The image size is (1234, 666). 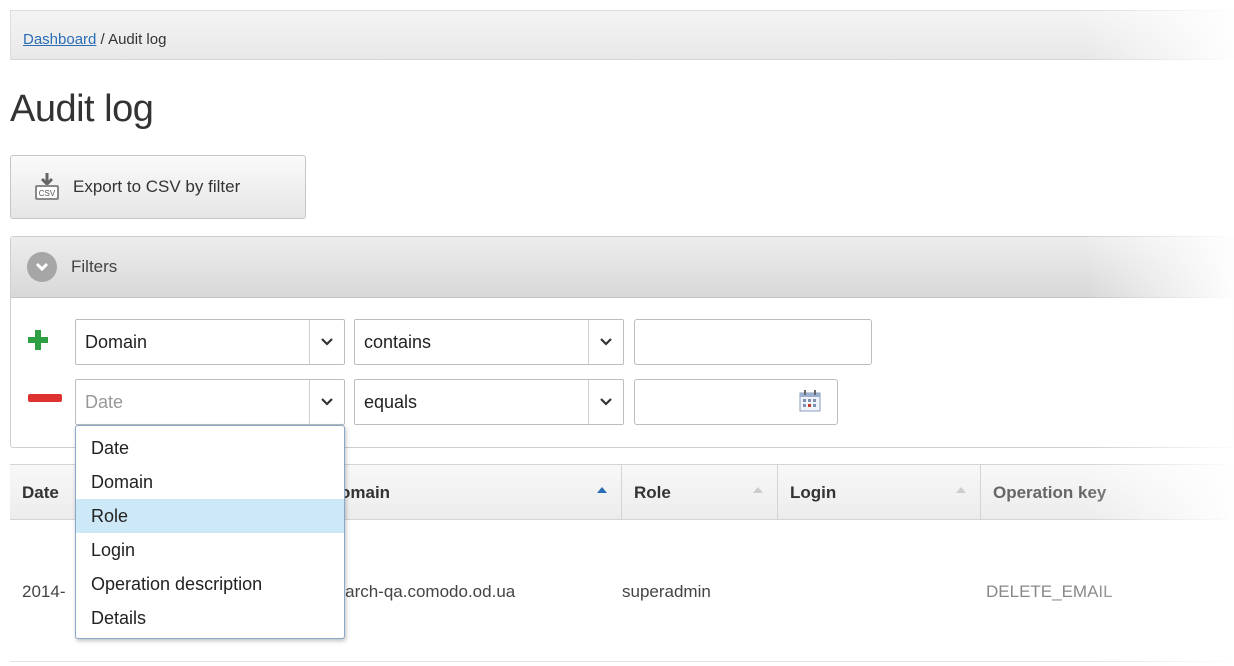 I want to click on export-csv-label: Export to CSV by filter, so click(x=157, y=186).